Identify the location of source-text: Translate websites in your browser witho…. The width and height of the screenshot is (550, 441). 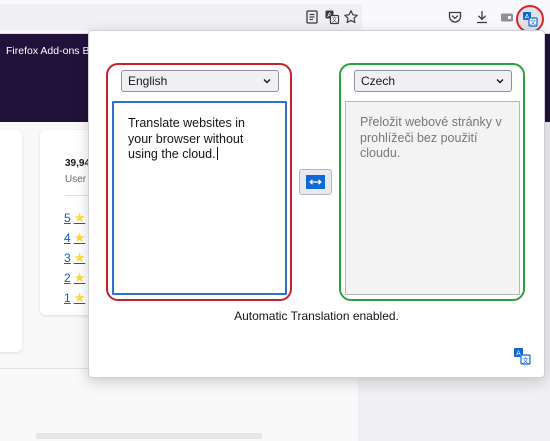
(186, 138).